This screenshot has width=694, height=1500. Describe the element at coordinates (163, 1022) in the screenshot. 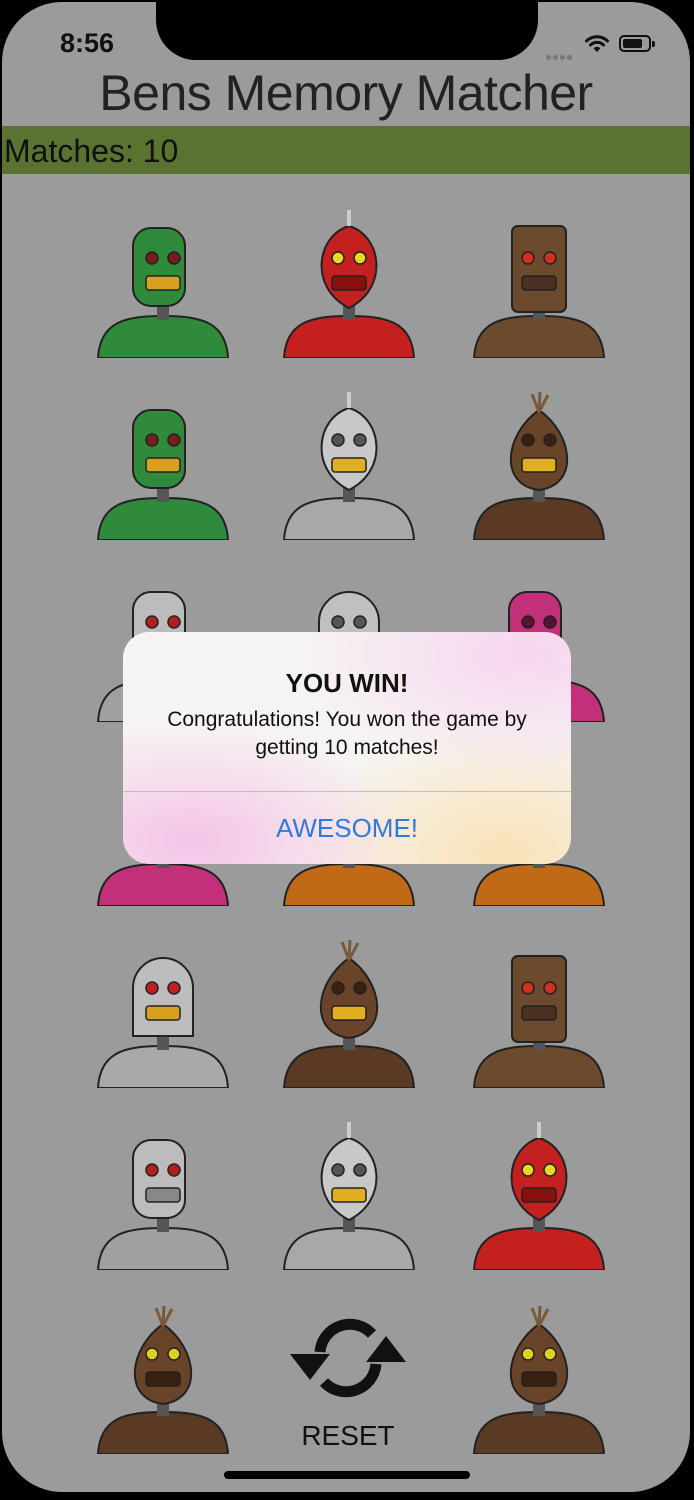

I see `gray-visor-robot-image` at that location.